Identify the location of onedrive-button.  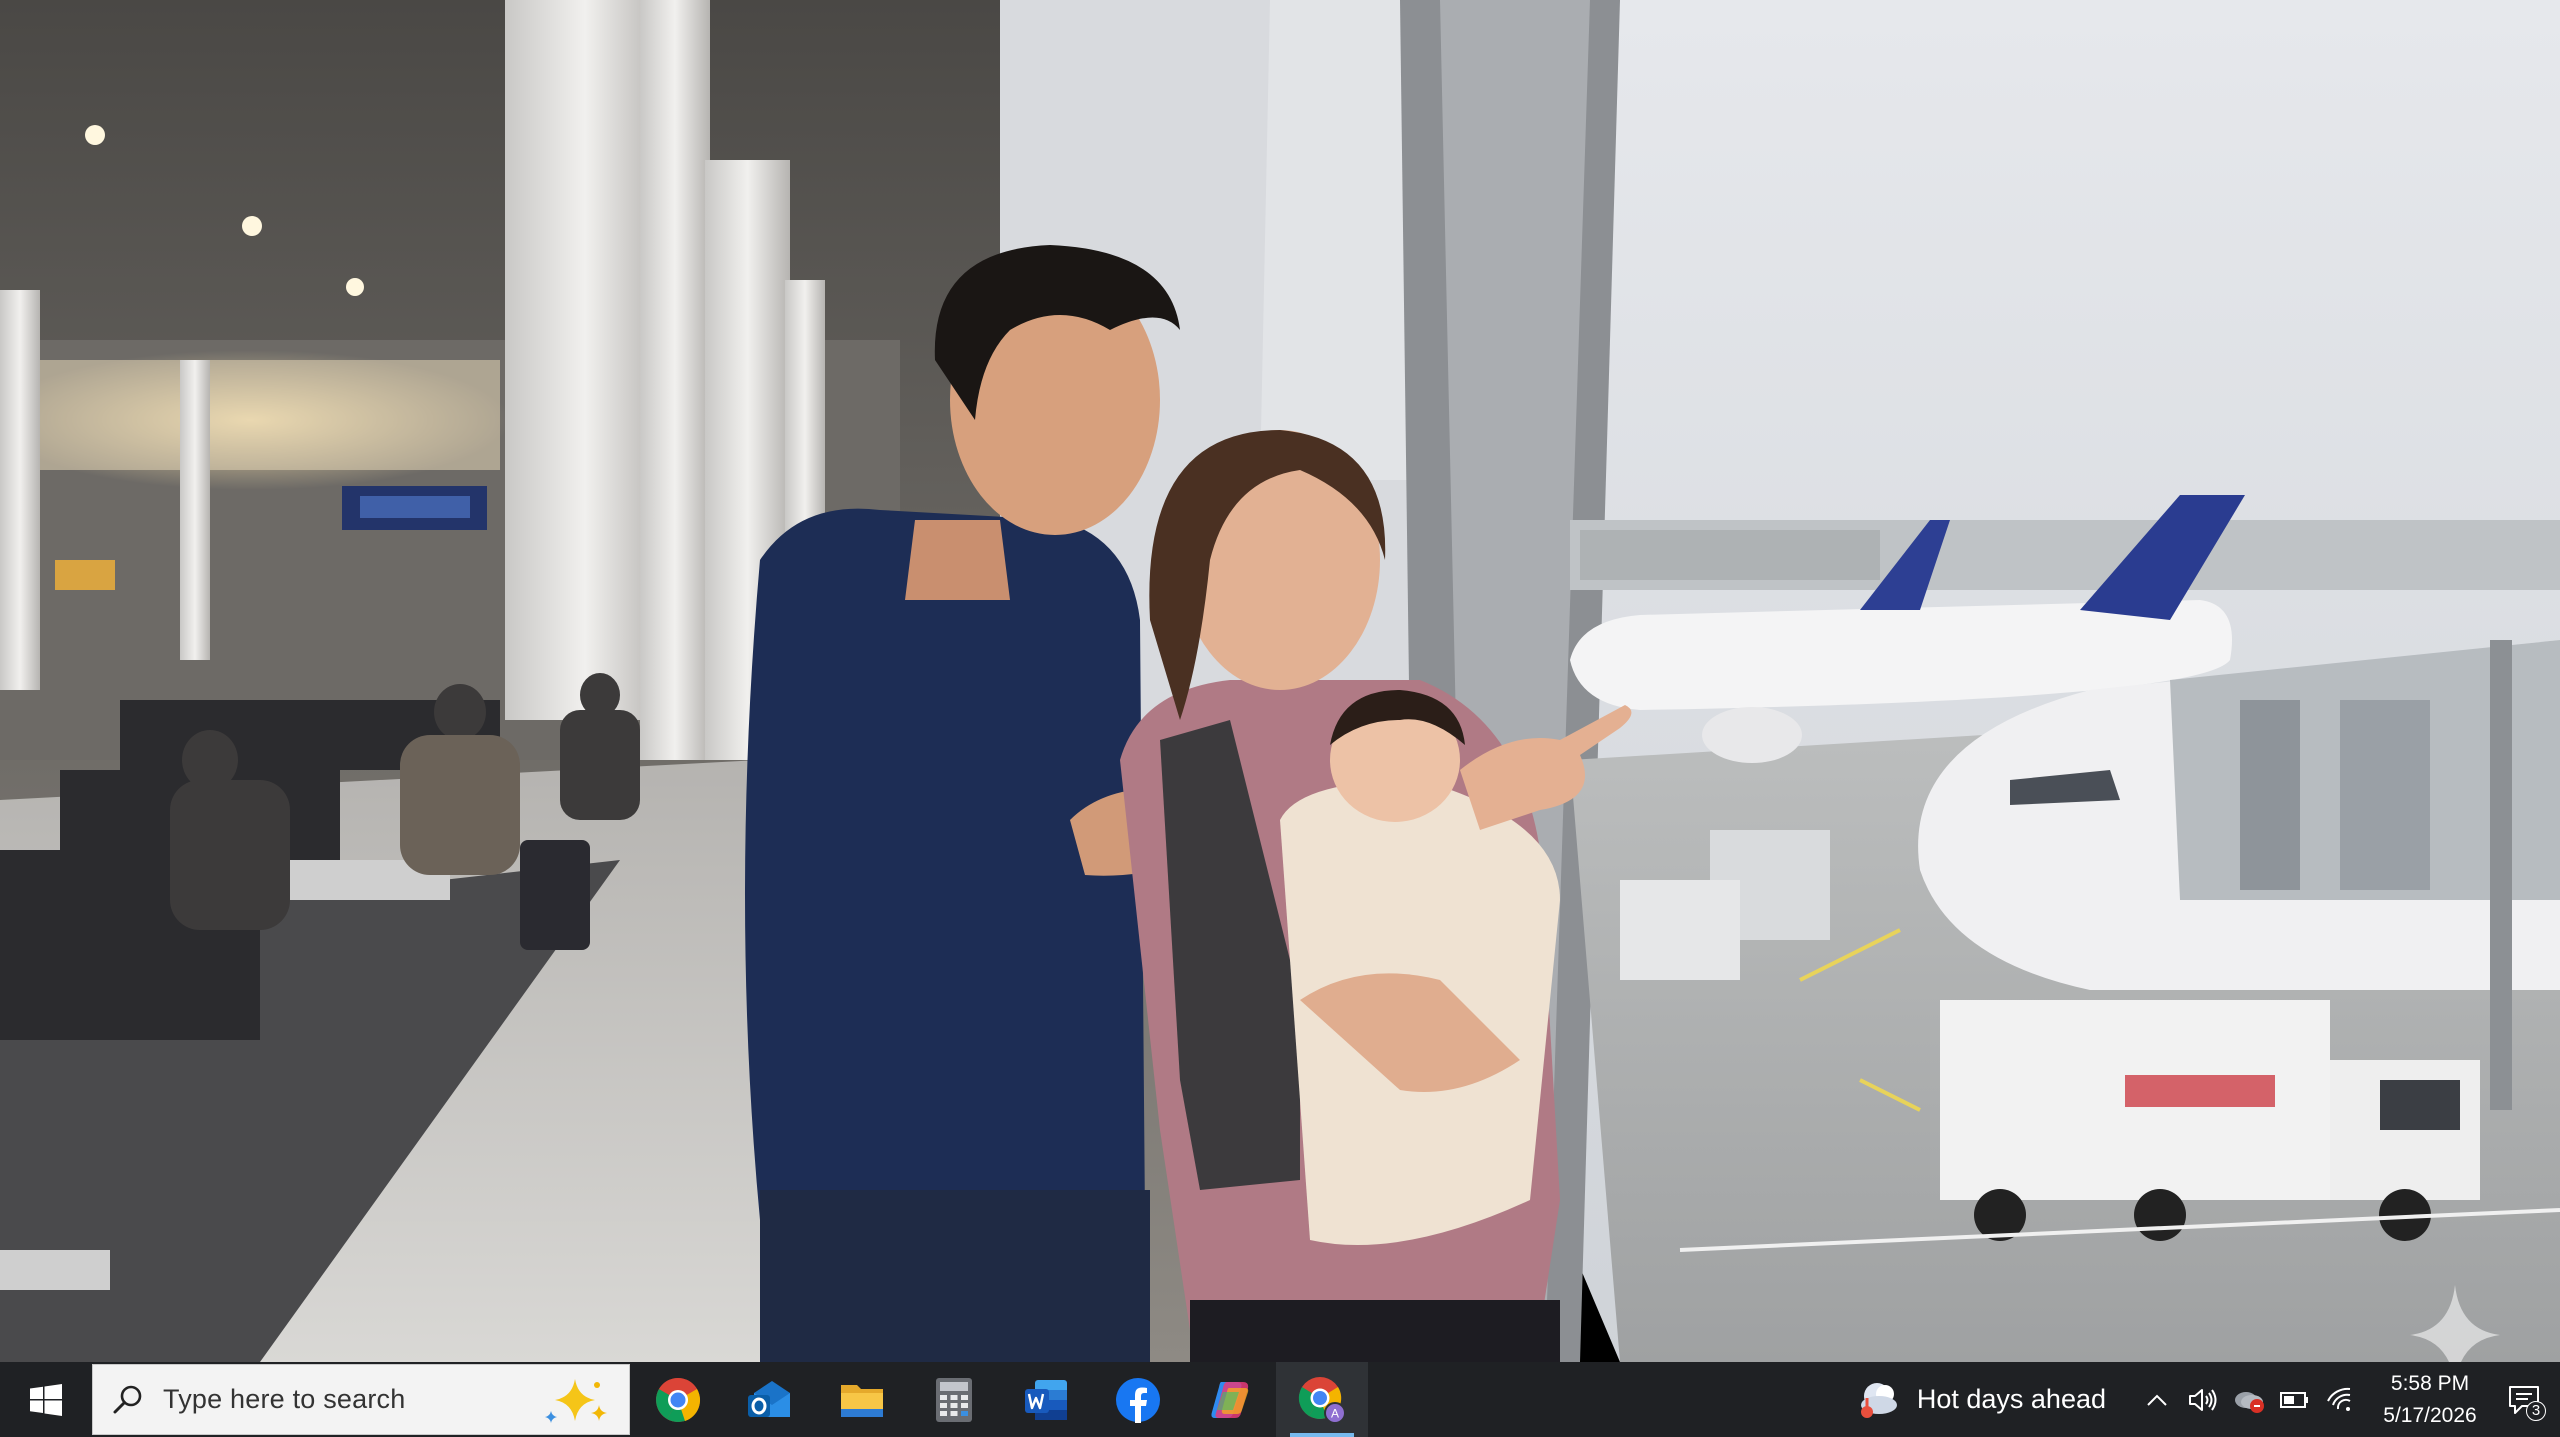
(2249, 1399).